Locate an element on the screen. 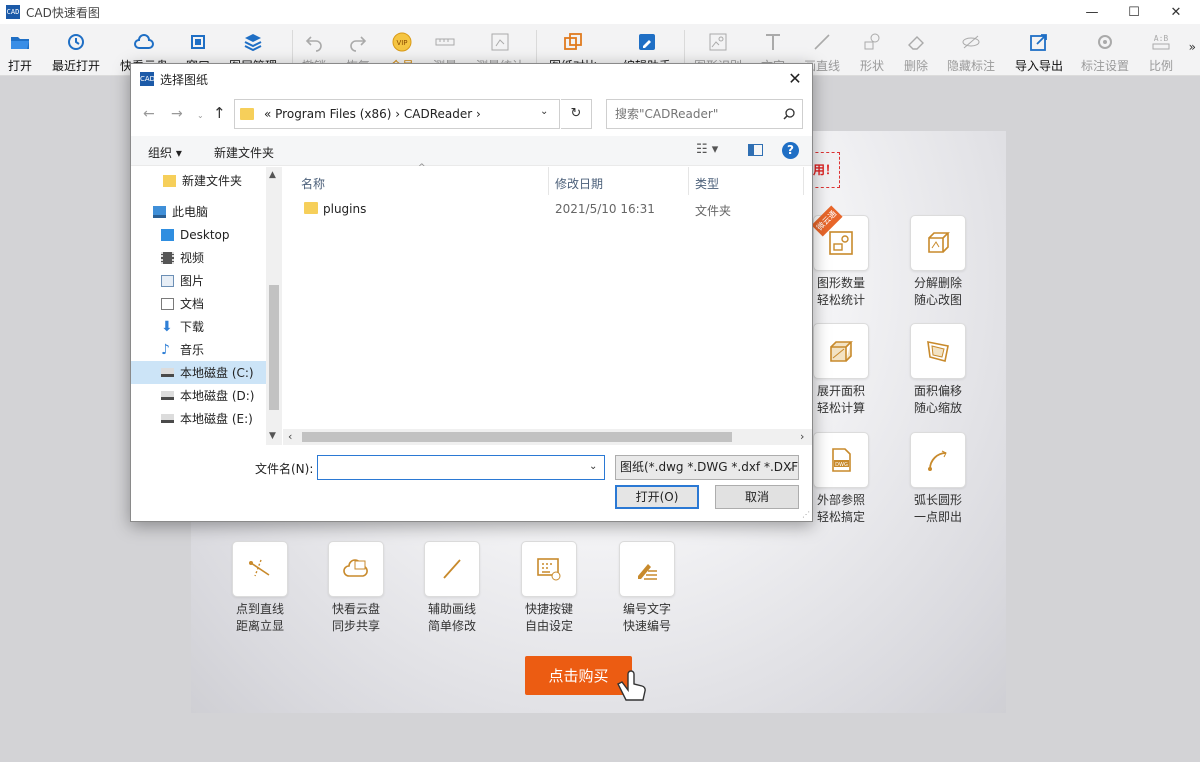 This screenshot has height=762, width=1200. toolbar-open-button: 打开 is located at coordinates (20, 49).